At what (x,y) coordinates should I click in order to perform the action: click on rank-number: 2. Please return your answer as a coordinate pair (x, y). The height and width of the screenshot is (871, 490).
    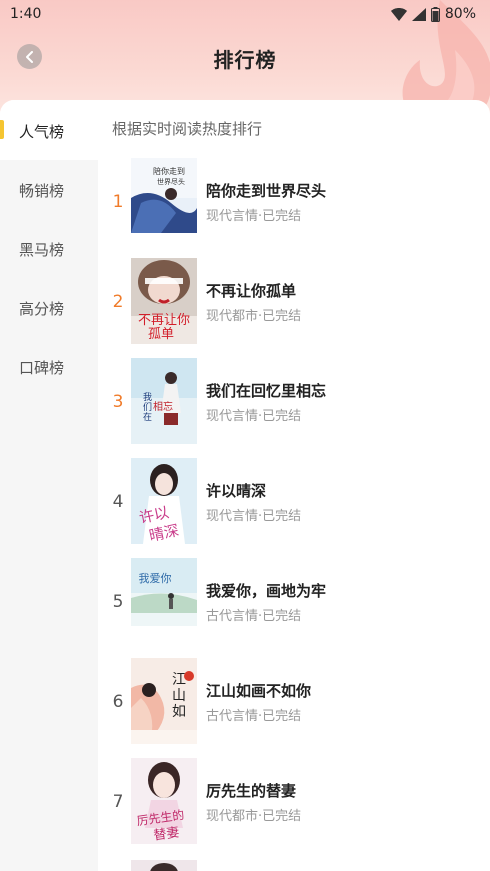
    Looking at the image, I should click on (118, 302).